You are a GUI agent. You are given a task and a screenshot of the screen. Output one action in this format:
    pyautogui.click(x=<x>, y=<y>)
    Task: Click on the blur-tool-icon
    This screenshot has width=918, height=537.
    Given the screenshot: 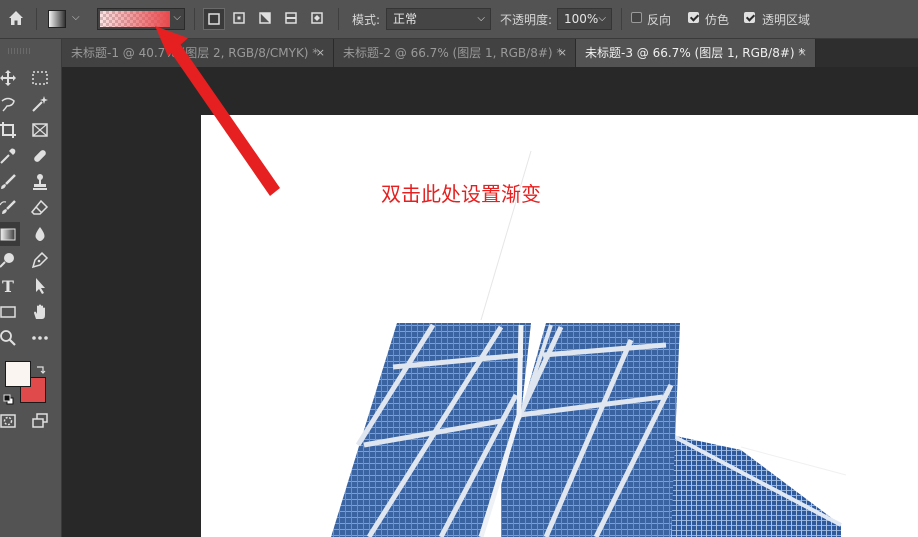 What is the action you would take?
    pyautogui.click(x=40, y=234)
    